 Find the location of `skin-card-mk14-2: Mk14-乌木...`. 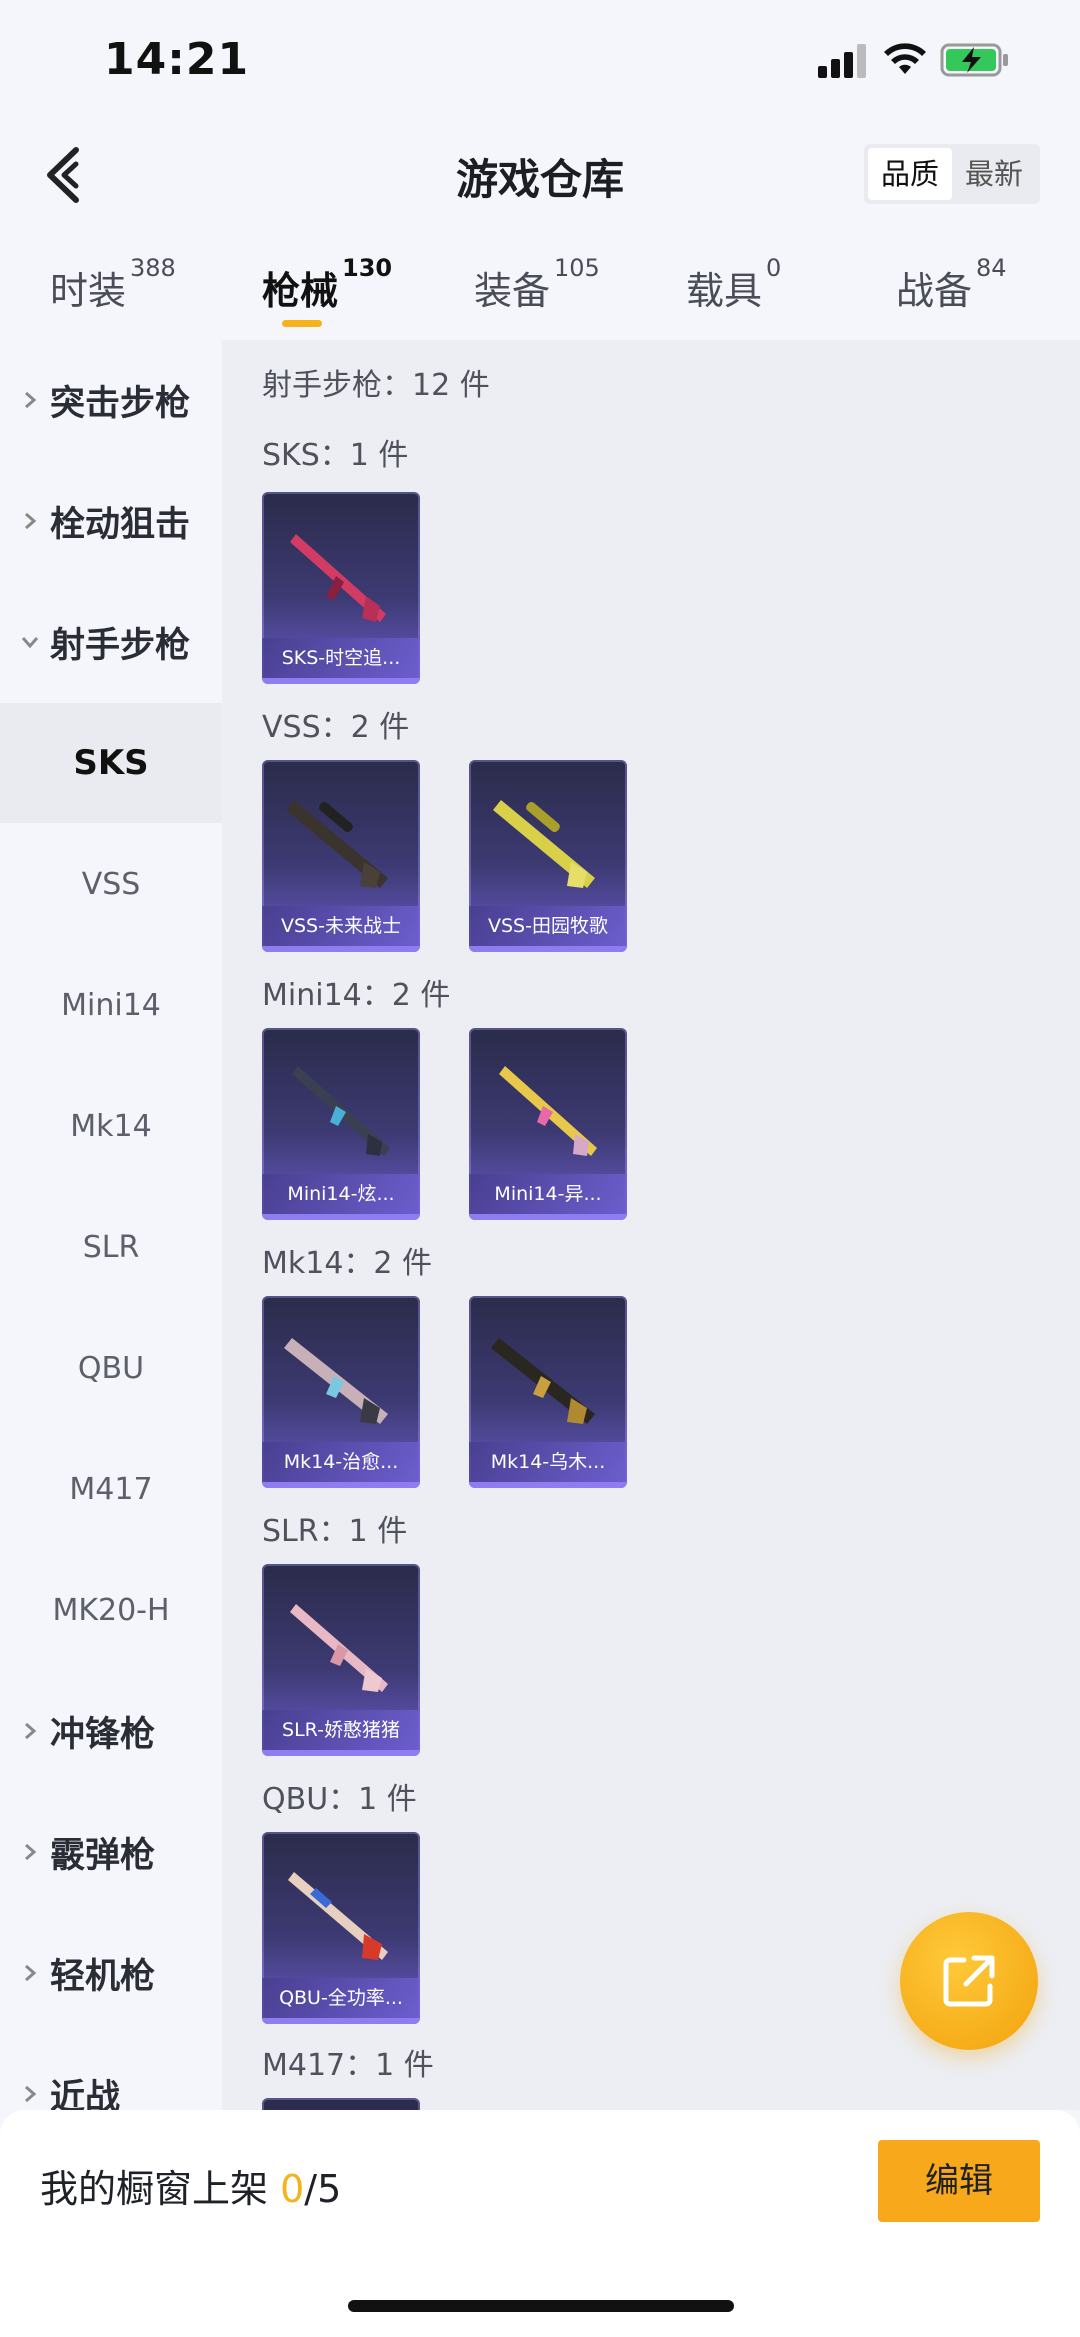

skin-card-mk14-2: Mk14-乌木... is located at coordinates (548, 1392).